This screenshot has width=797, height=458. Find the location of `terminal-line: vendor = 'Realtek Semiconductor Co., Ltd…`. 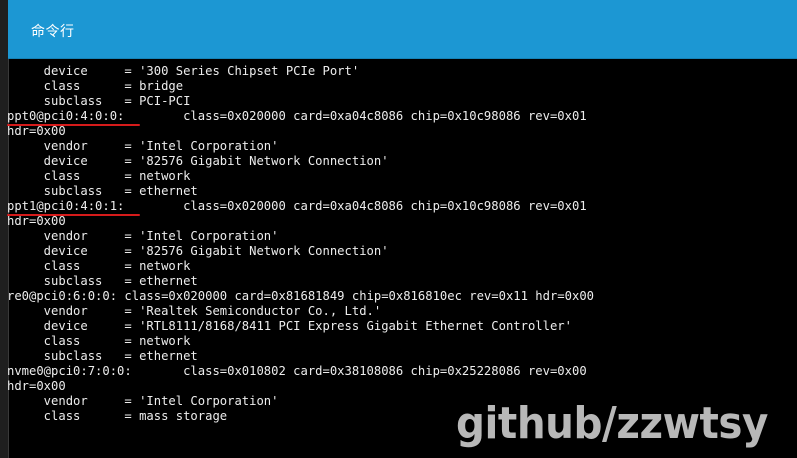

terminal-line: vendor = 'Realtek Semiconductor Co., Ltd… is located at coordinates (194, 311).